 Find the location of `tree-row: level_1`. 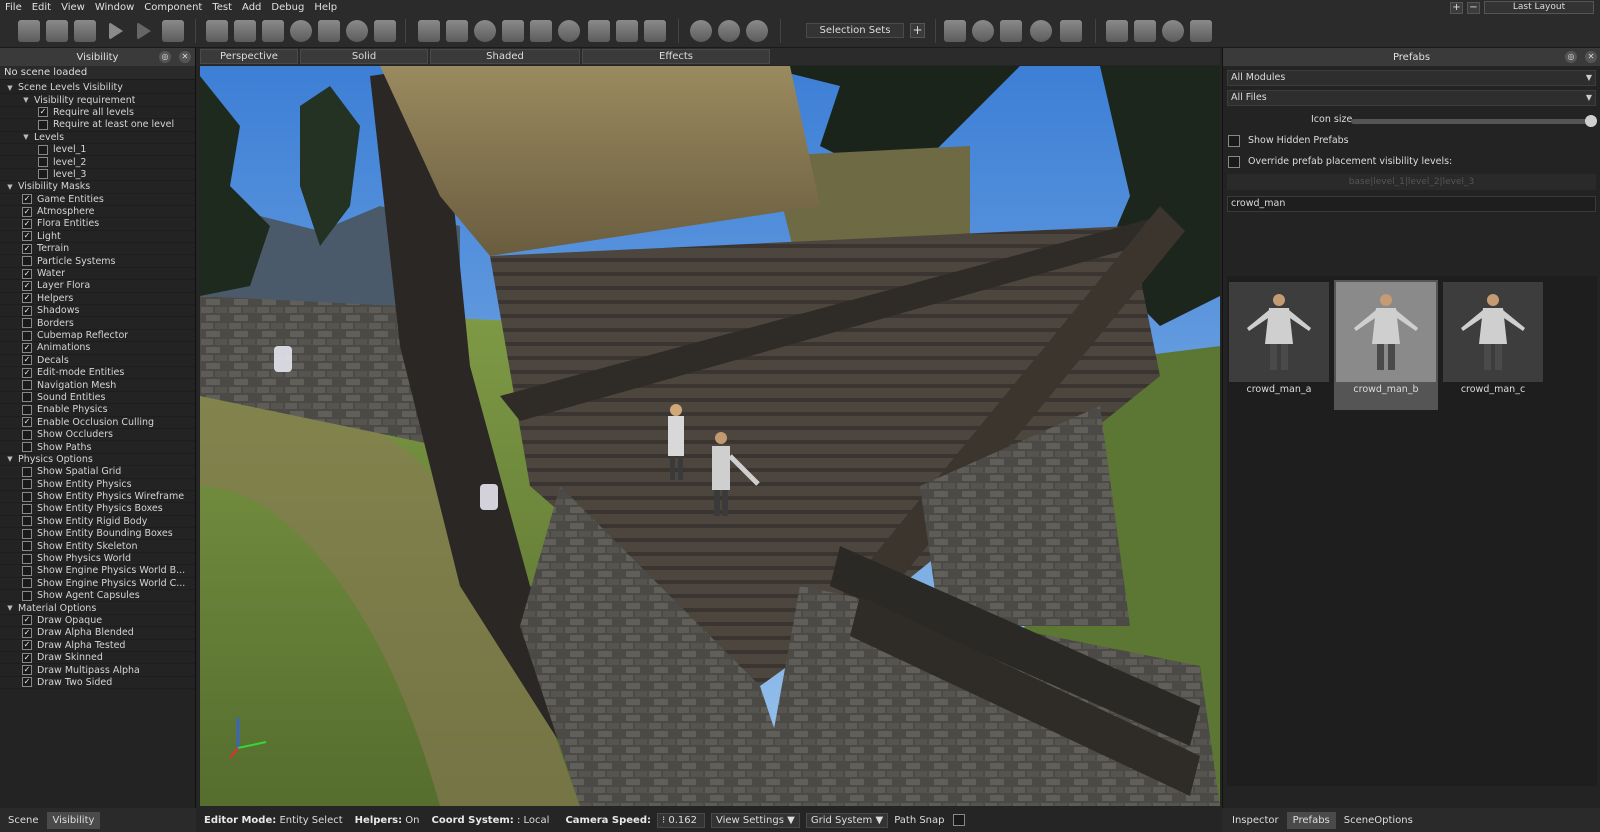

tree-row: level_1 is located at coordinates (97, 150).